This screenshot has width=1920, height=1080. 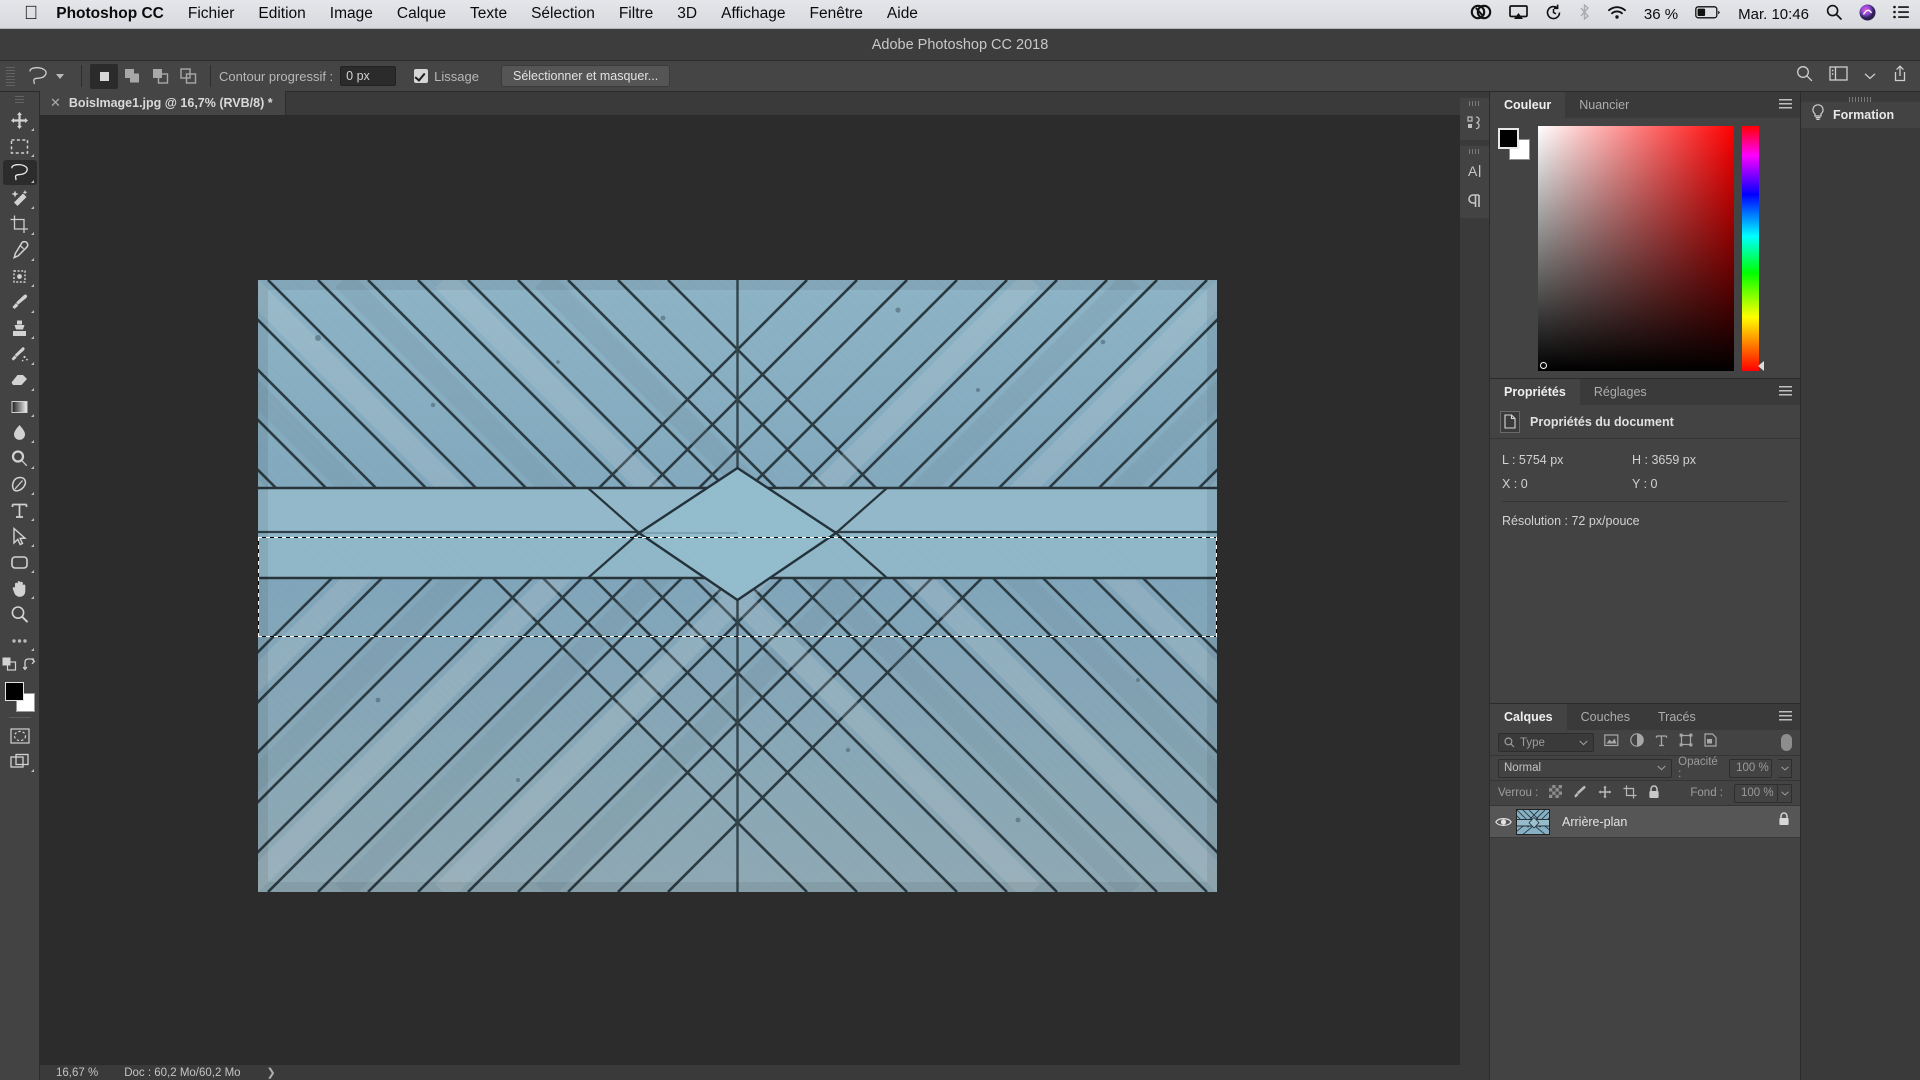 What do you see at coordinates (163, 103) in the screenshot?
I see `document-tab: ✕ BoisImage1.jpg @ 16,7% (RVB/8) *` at bounding box center [163, 103].